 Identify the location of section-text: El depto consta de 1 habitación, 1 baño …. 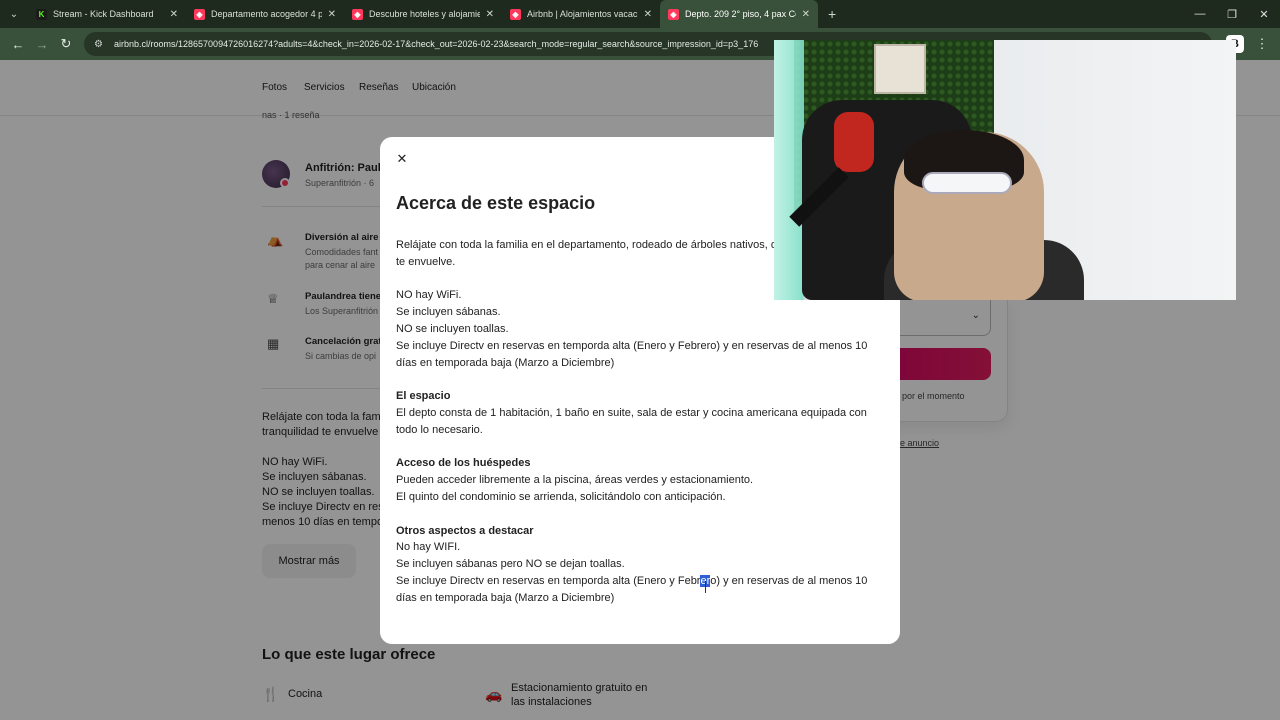
(631, 421).